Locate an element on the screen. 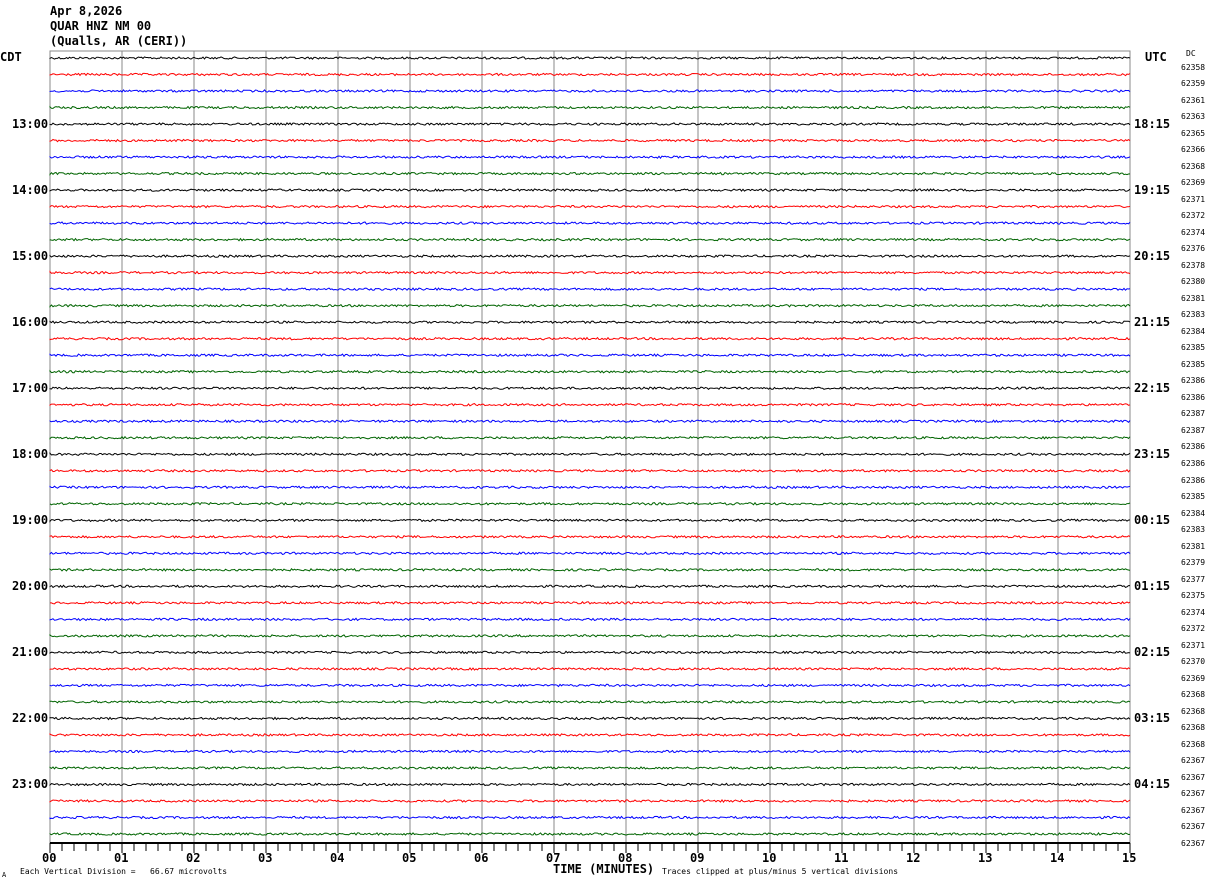  utc-time-label: 03:15 is located at coordinates (1152, 718).